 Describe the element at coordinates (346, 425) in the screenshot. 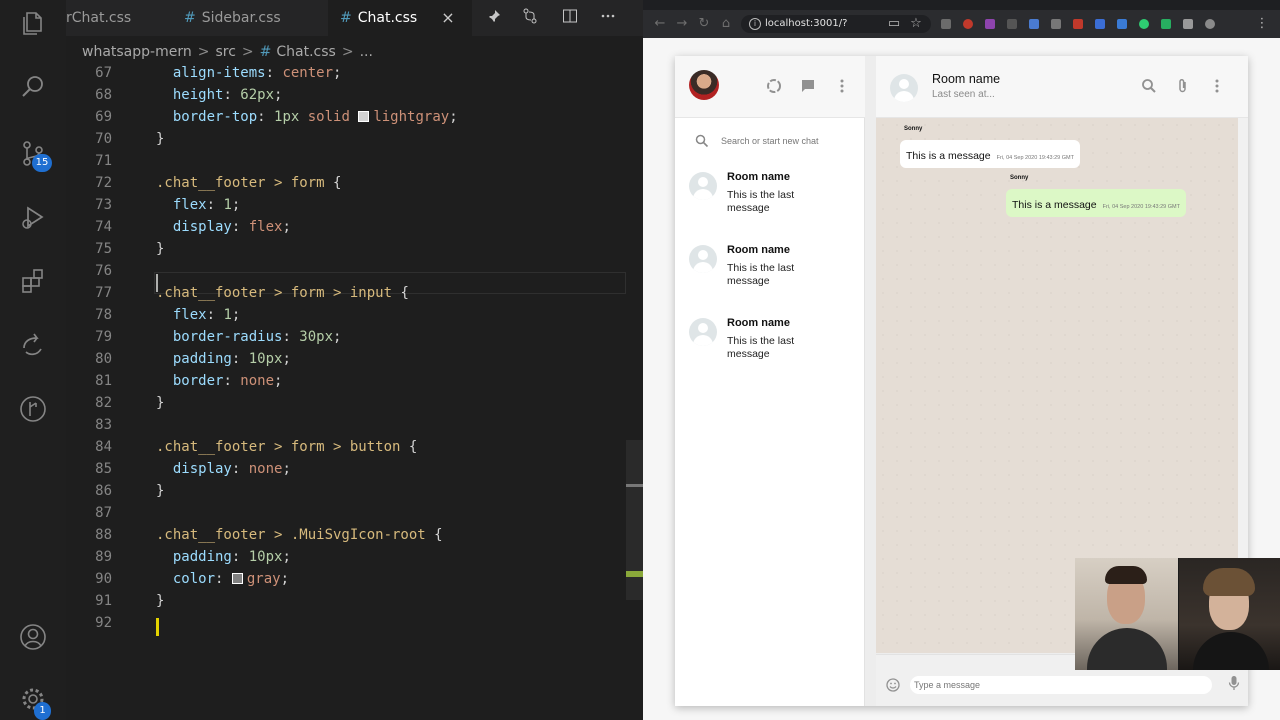

I see `code-line: 83` at that location.